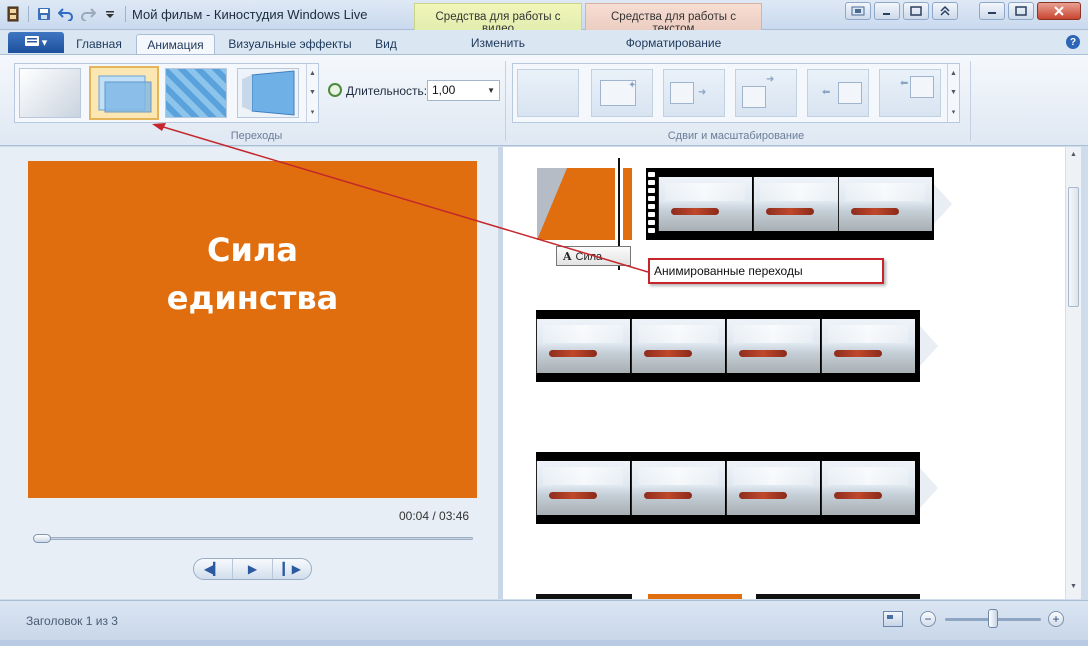 The image size is (1088, 646). Describe the element at coordinates (196, 93) in the screenshot. I see `transition-mosaic` at that location.